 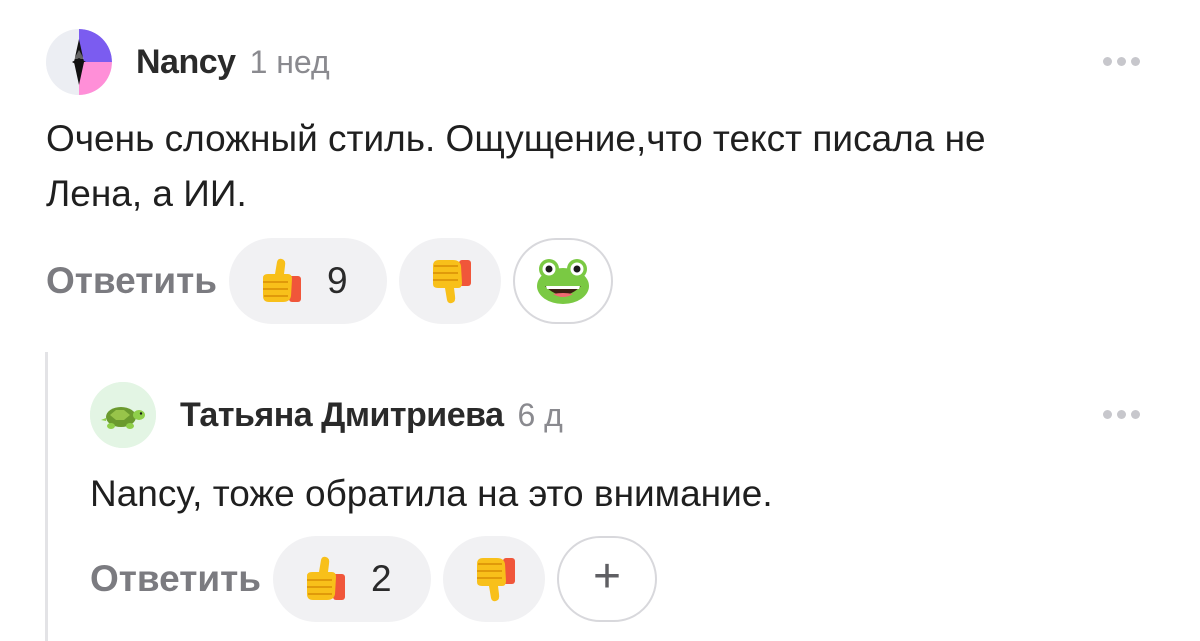 I want to click on frog-emoji-icon, so click(x=562, y=281).